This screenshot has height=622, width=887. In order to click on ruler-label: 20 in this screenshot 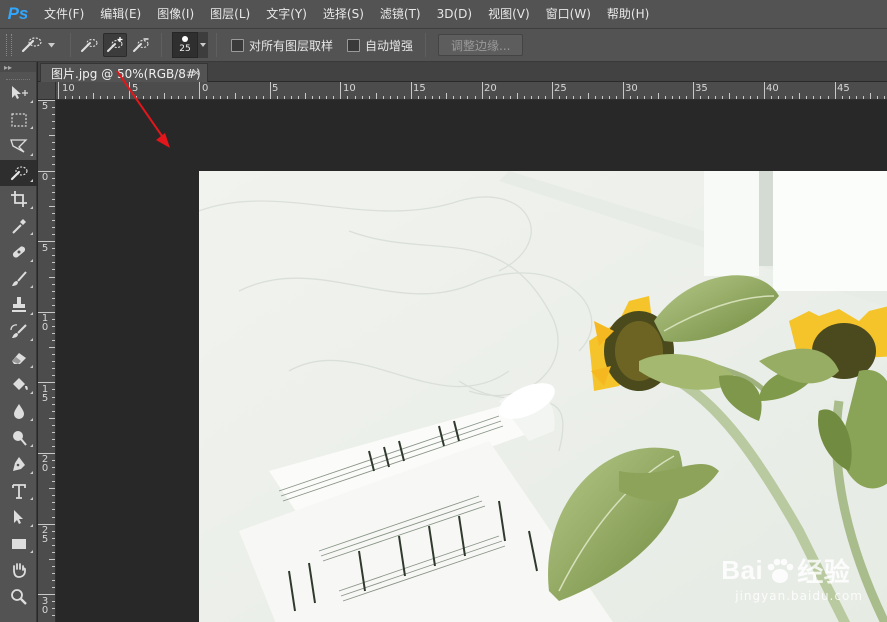, I will do `click(45, 464)`.